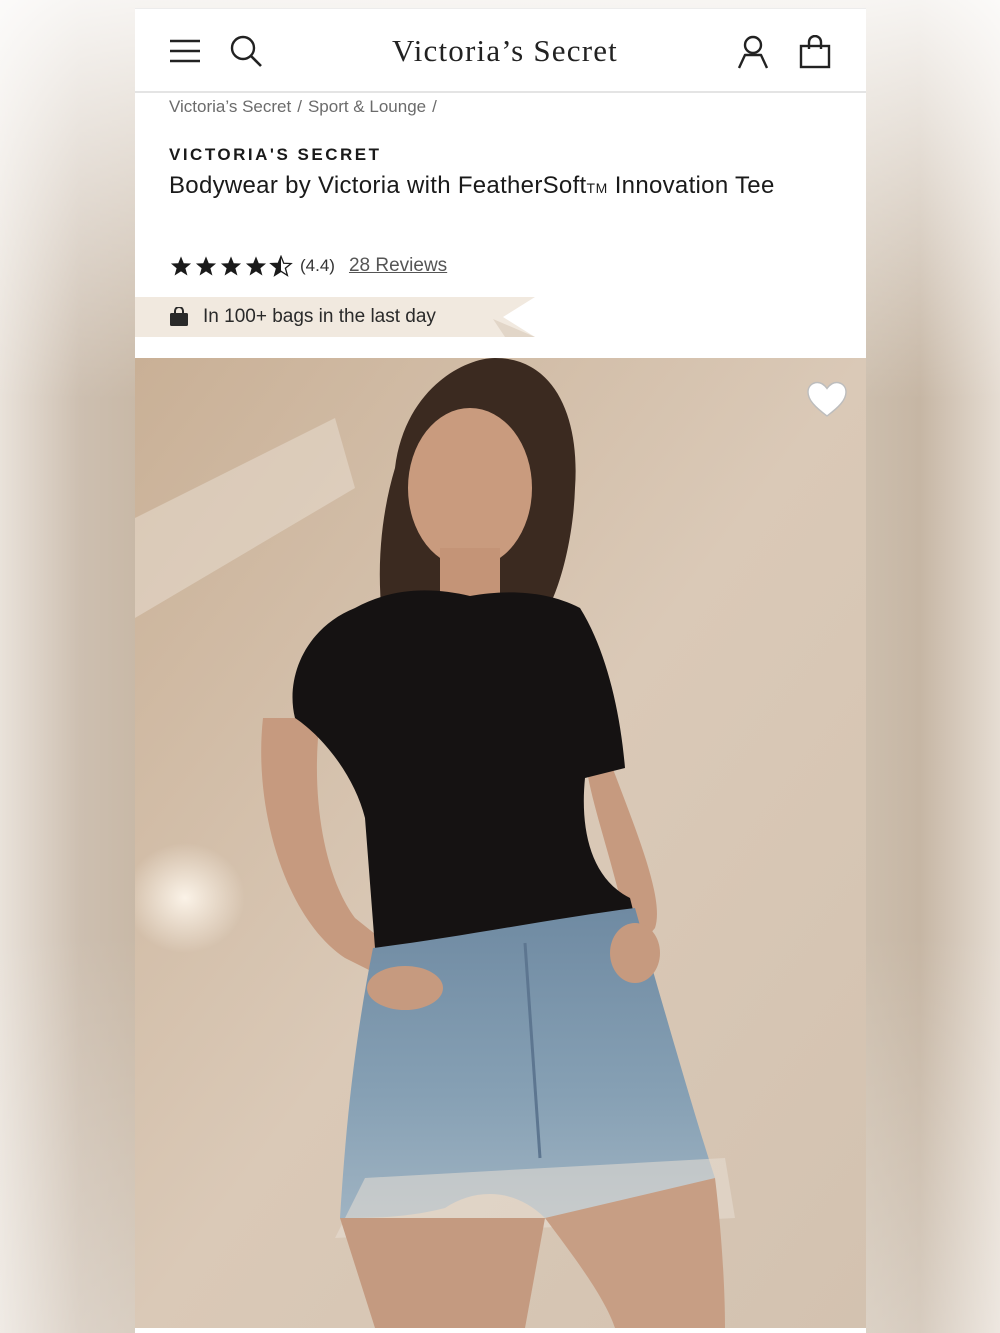  Describe the element at coordinates (827, 400) in the screenshot. I see `heart-icon` at that location.